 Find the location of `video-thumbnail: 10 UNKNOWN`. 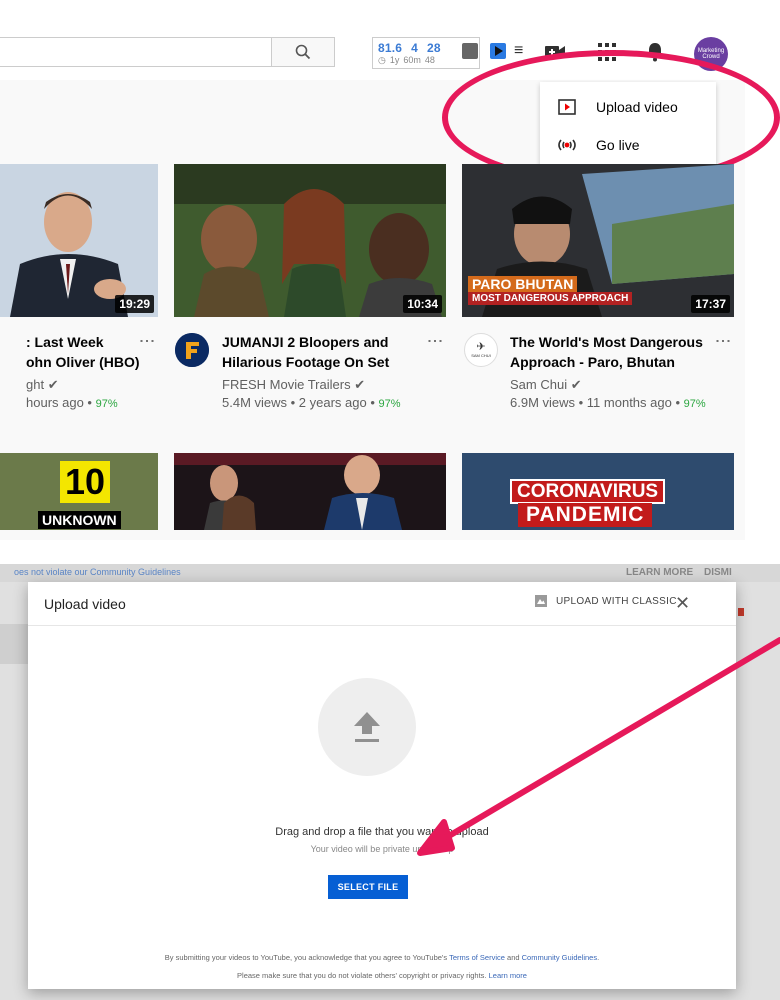

video-thumbnail: 10 UNKNOWN is located at coordinates (79, 491).